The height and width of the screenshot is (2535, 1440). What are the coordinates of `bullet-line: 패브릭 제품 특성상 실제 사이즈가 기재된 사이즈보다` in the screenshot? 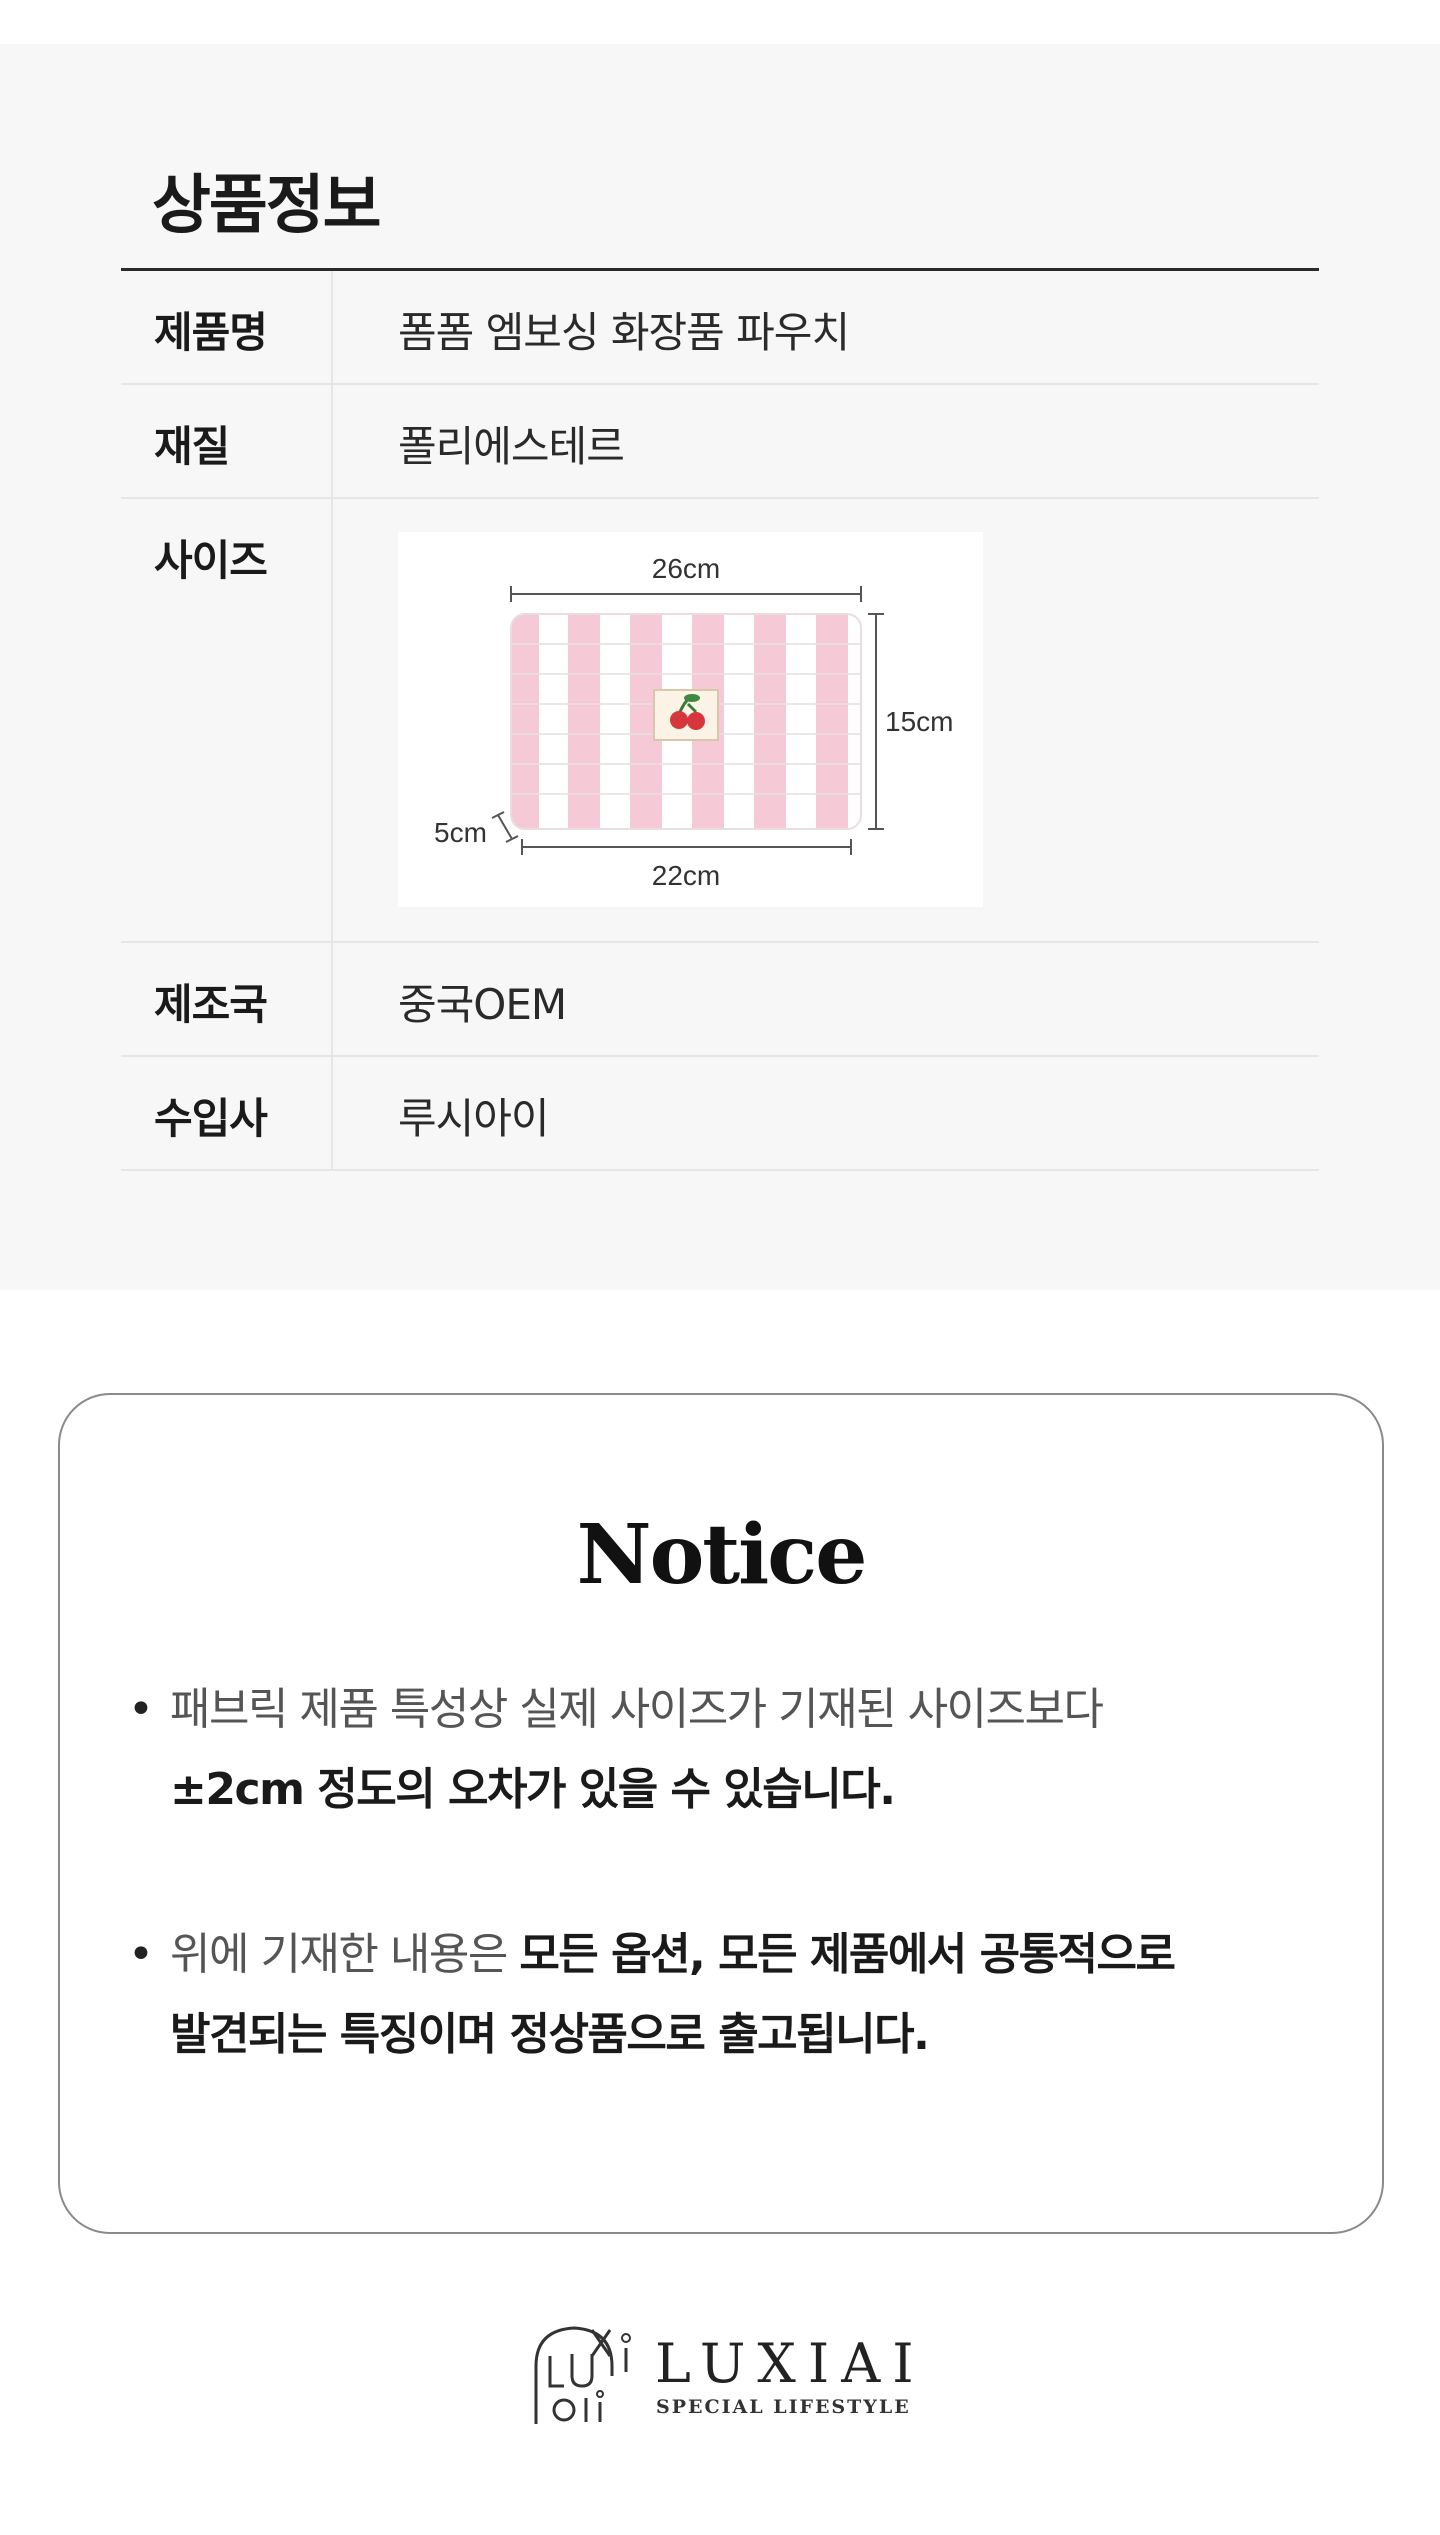 It's located at (637, 1709).